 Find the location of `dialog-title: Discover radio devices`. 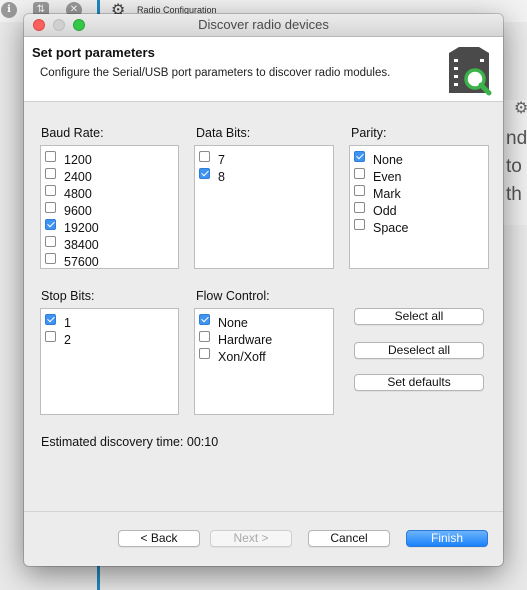

dialog-title: Discover radio devices is located at coordinates (263, 24).